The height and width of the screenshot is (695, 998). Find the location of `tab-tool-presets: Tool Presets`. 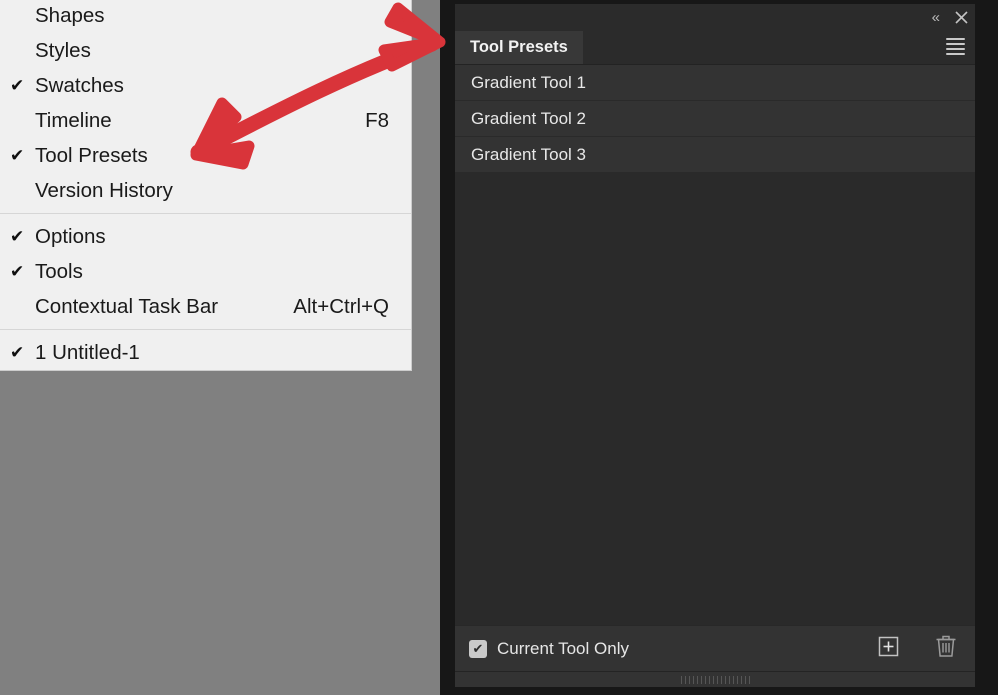

tab-tool-presets: Tool Presets is located at coordinates (519, 47).